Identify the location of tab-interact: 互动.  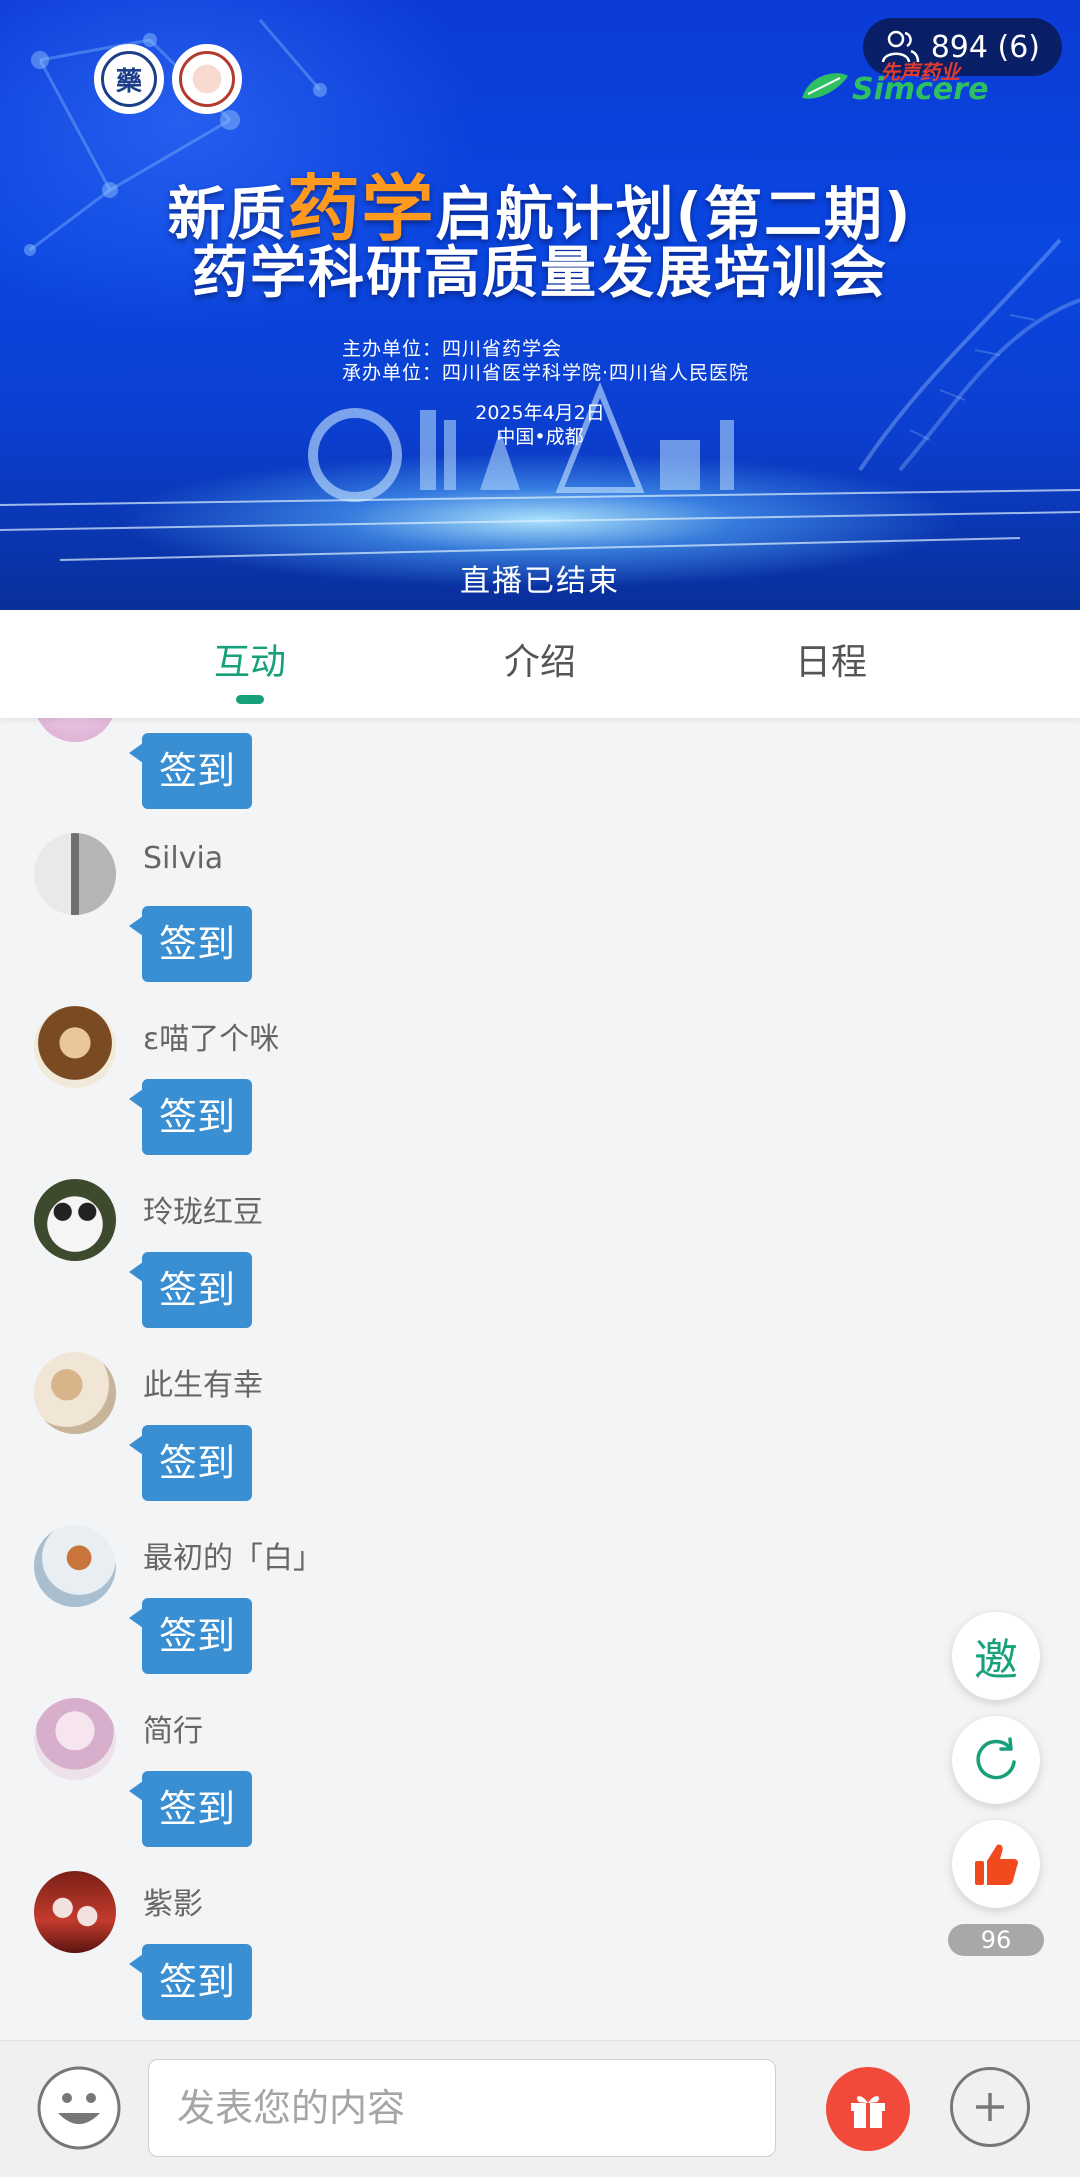
(250, 664).